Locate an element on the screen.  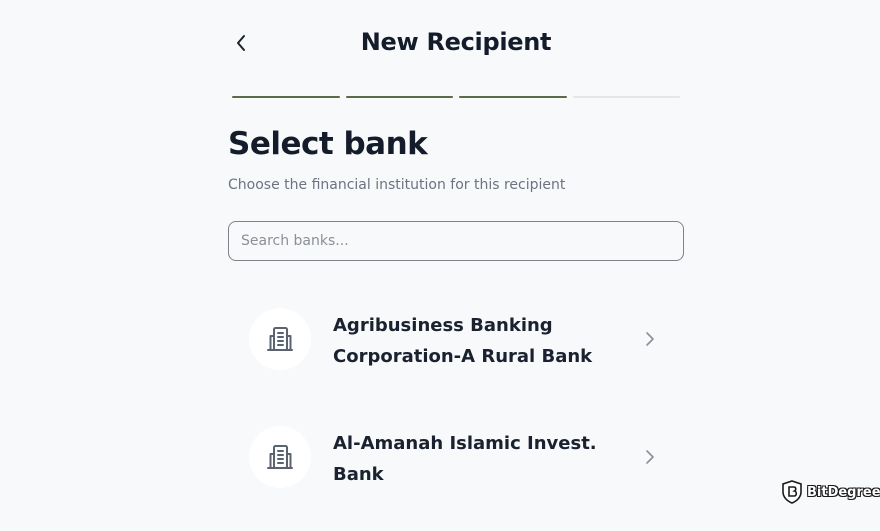
bank-list-item: Al-Amanah Islamic Invest. Bank is located at coordinates (456, 472).